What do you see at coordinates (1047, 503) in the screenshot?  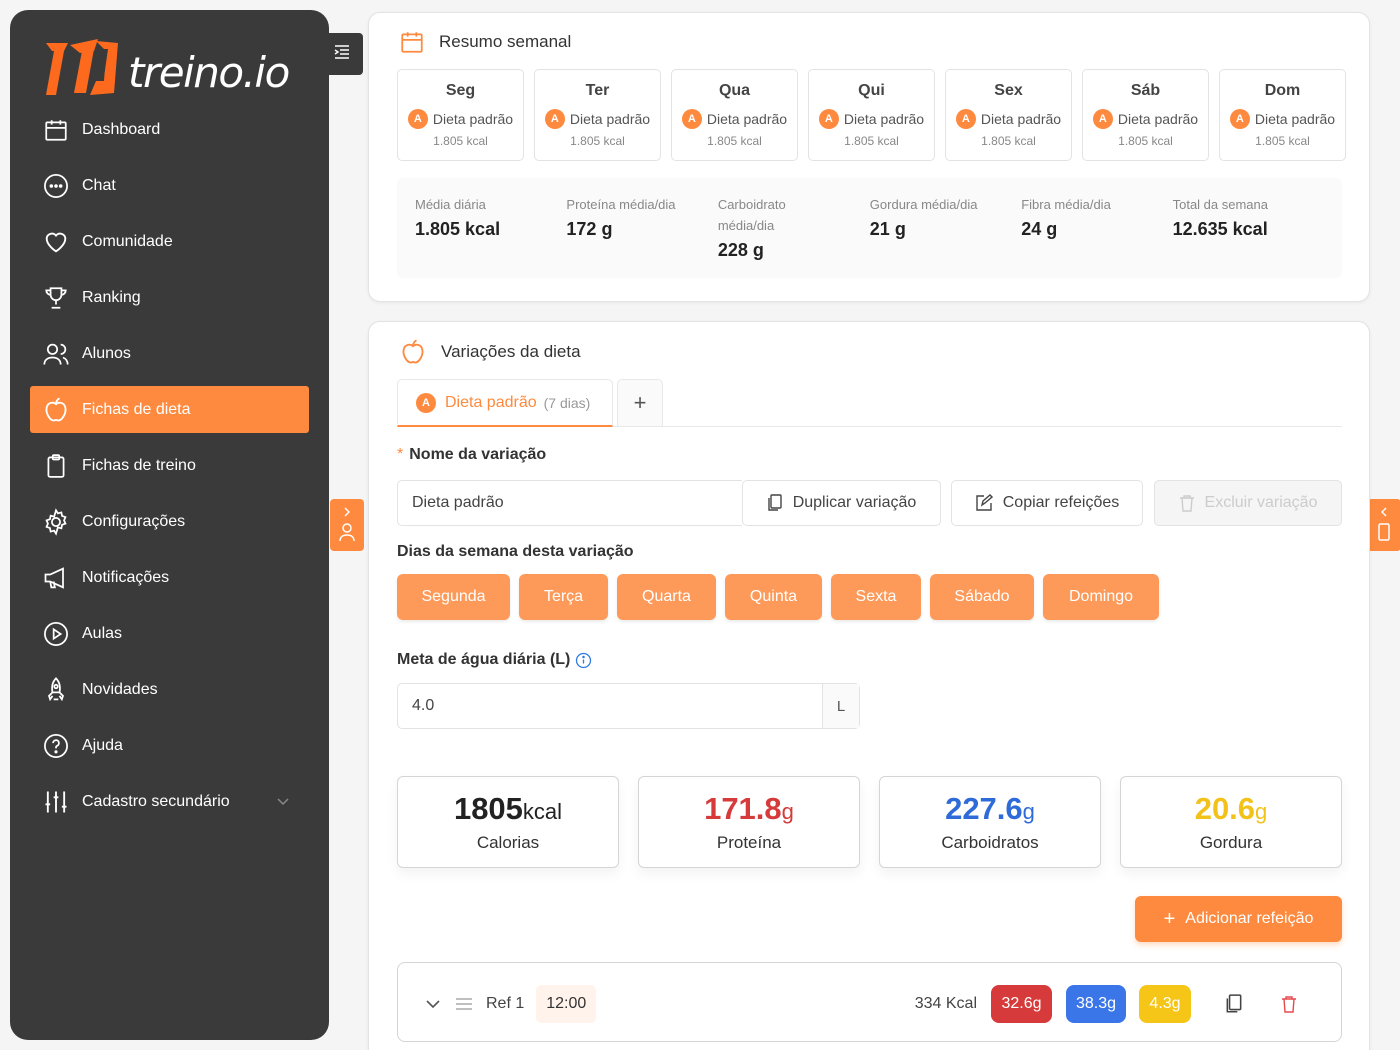 I see `copy-meals-button: Copiar refeições` at bounding box center [1047, 503].